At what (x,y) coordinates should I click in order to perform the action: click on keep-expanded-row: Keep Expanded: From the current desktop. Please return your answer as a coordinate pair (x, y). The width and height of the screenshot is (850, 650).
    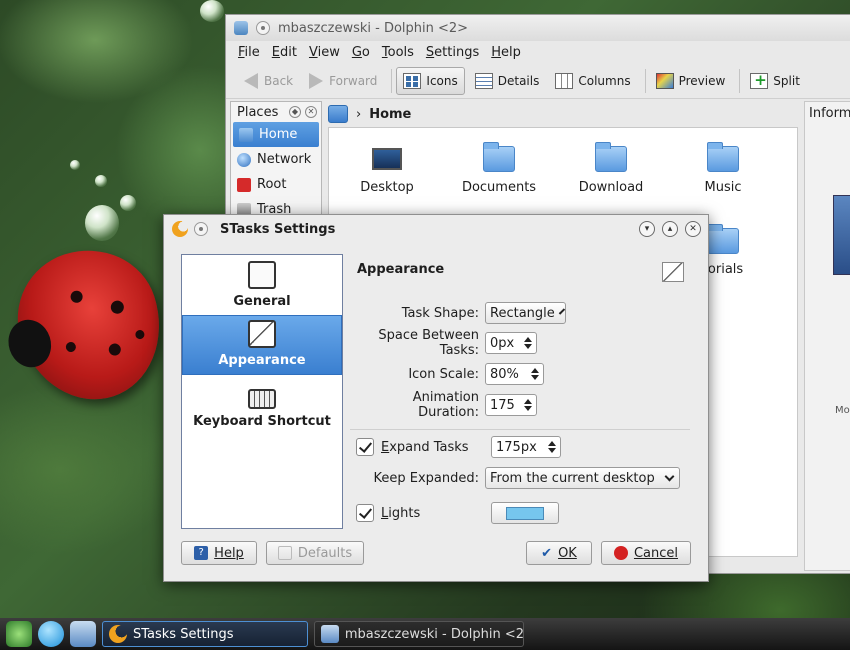
    Looking at the image, I should click on (515, 478).